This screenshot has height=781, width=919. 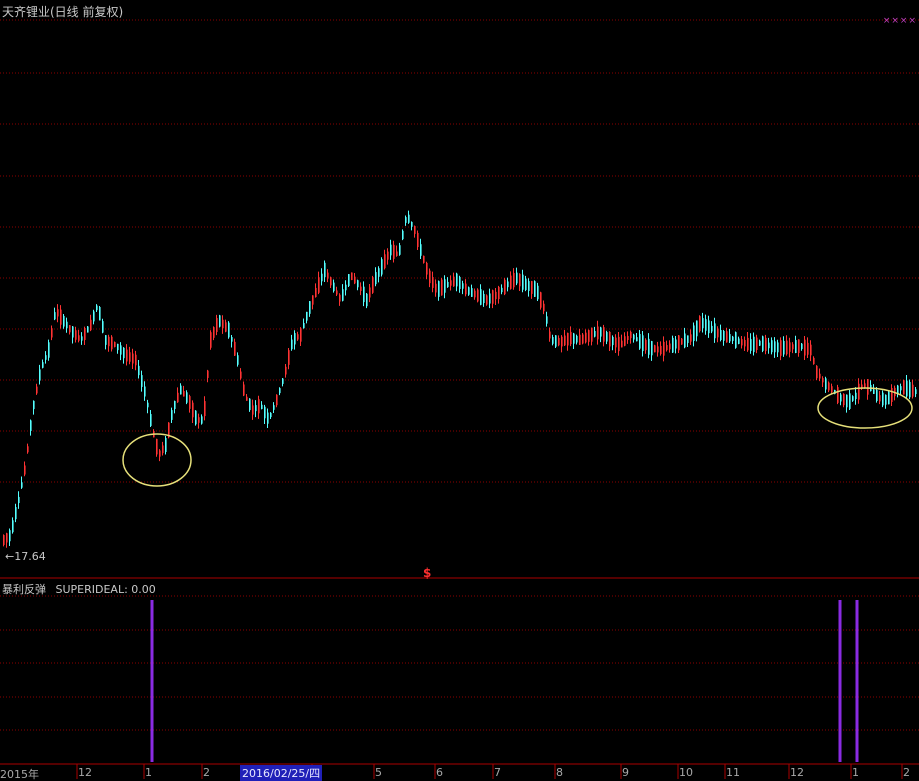 I want to click on annotation-layer, so click(x=517, y=437).